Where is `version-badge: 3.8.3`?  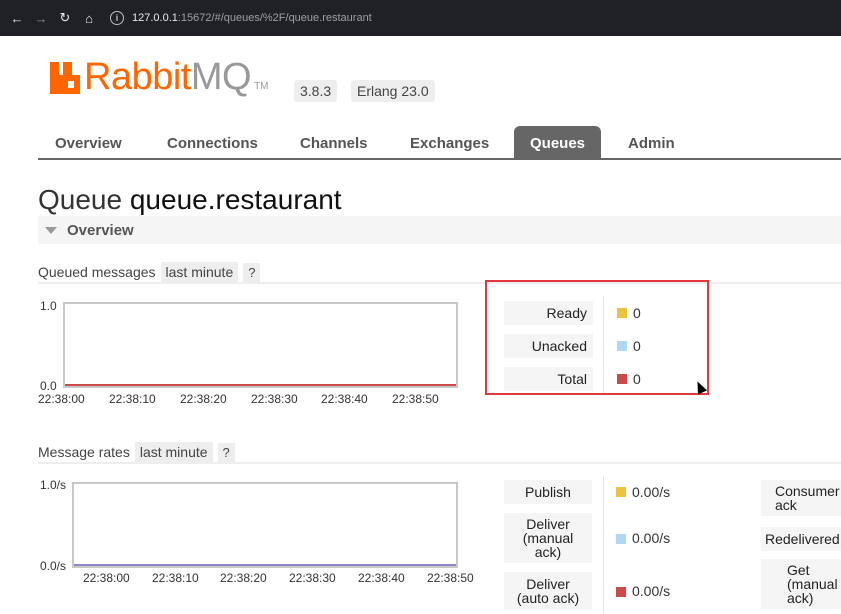 version-badge: 3.8.3 is located at coordinates (316, 91).